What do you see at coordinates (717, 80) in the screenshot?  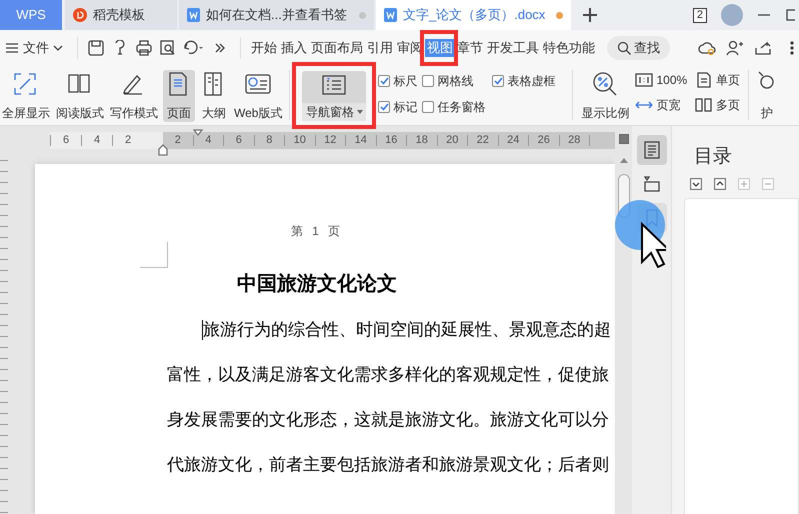 I see `zoom-option-button: 单页` at bounding box center [717, 80].